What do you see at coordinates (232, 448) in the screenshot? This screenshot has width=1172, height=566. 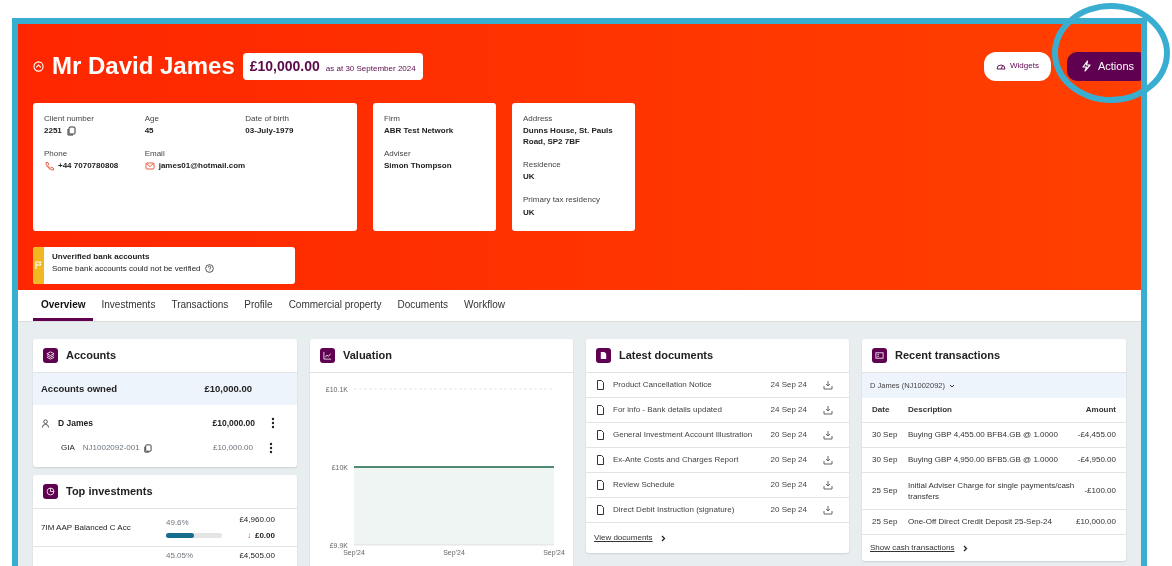 I see `account-value: £10,000.00` at bounding box center [232, 448].